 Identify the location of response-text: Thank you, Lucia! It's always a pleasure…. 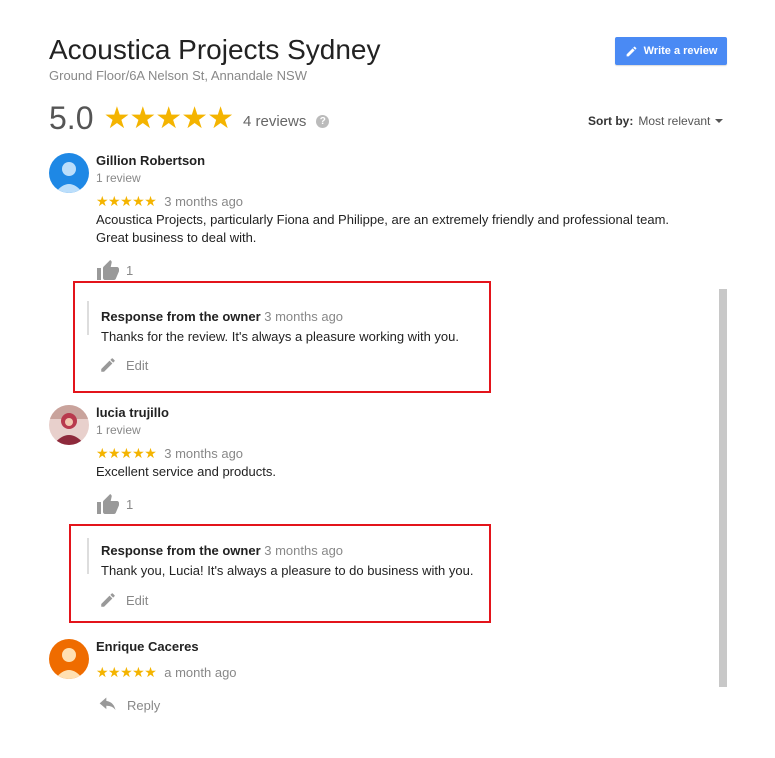
(287, 570).